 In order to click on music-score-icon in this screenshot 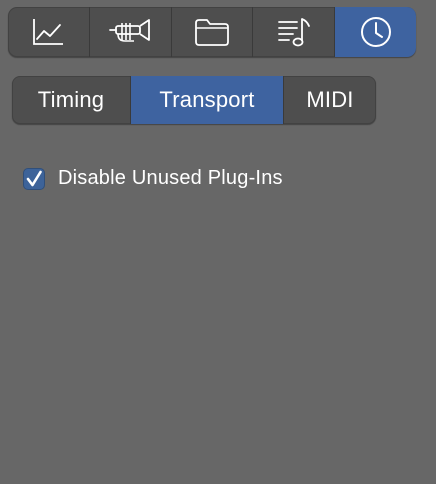, I will do `click(293, 32)`.